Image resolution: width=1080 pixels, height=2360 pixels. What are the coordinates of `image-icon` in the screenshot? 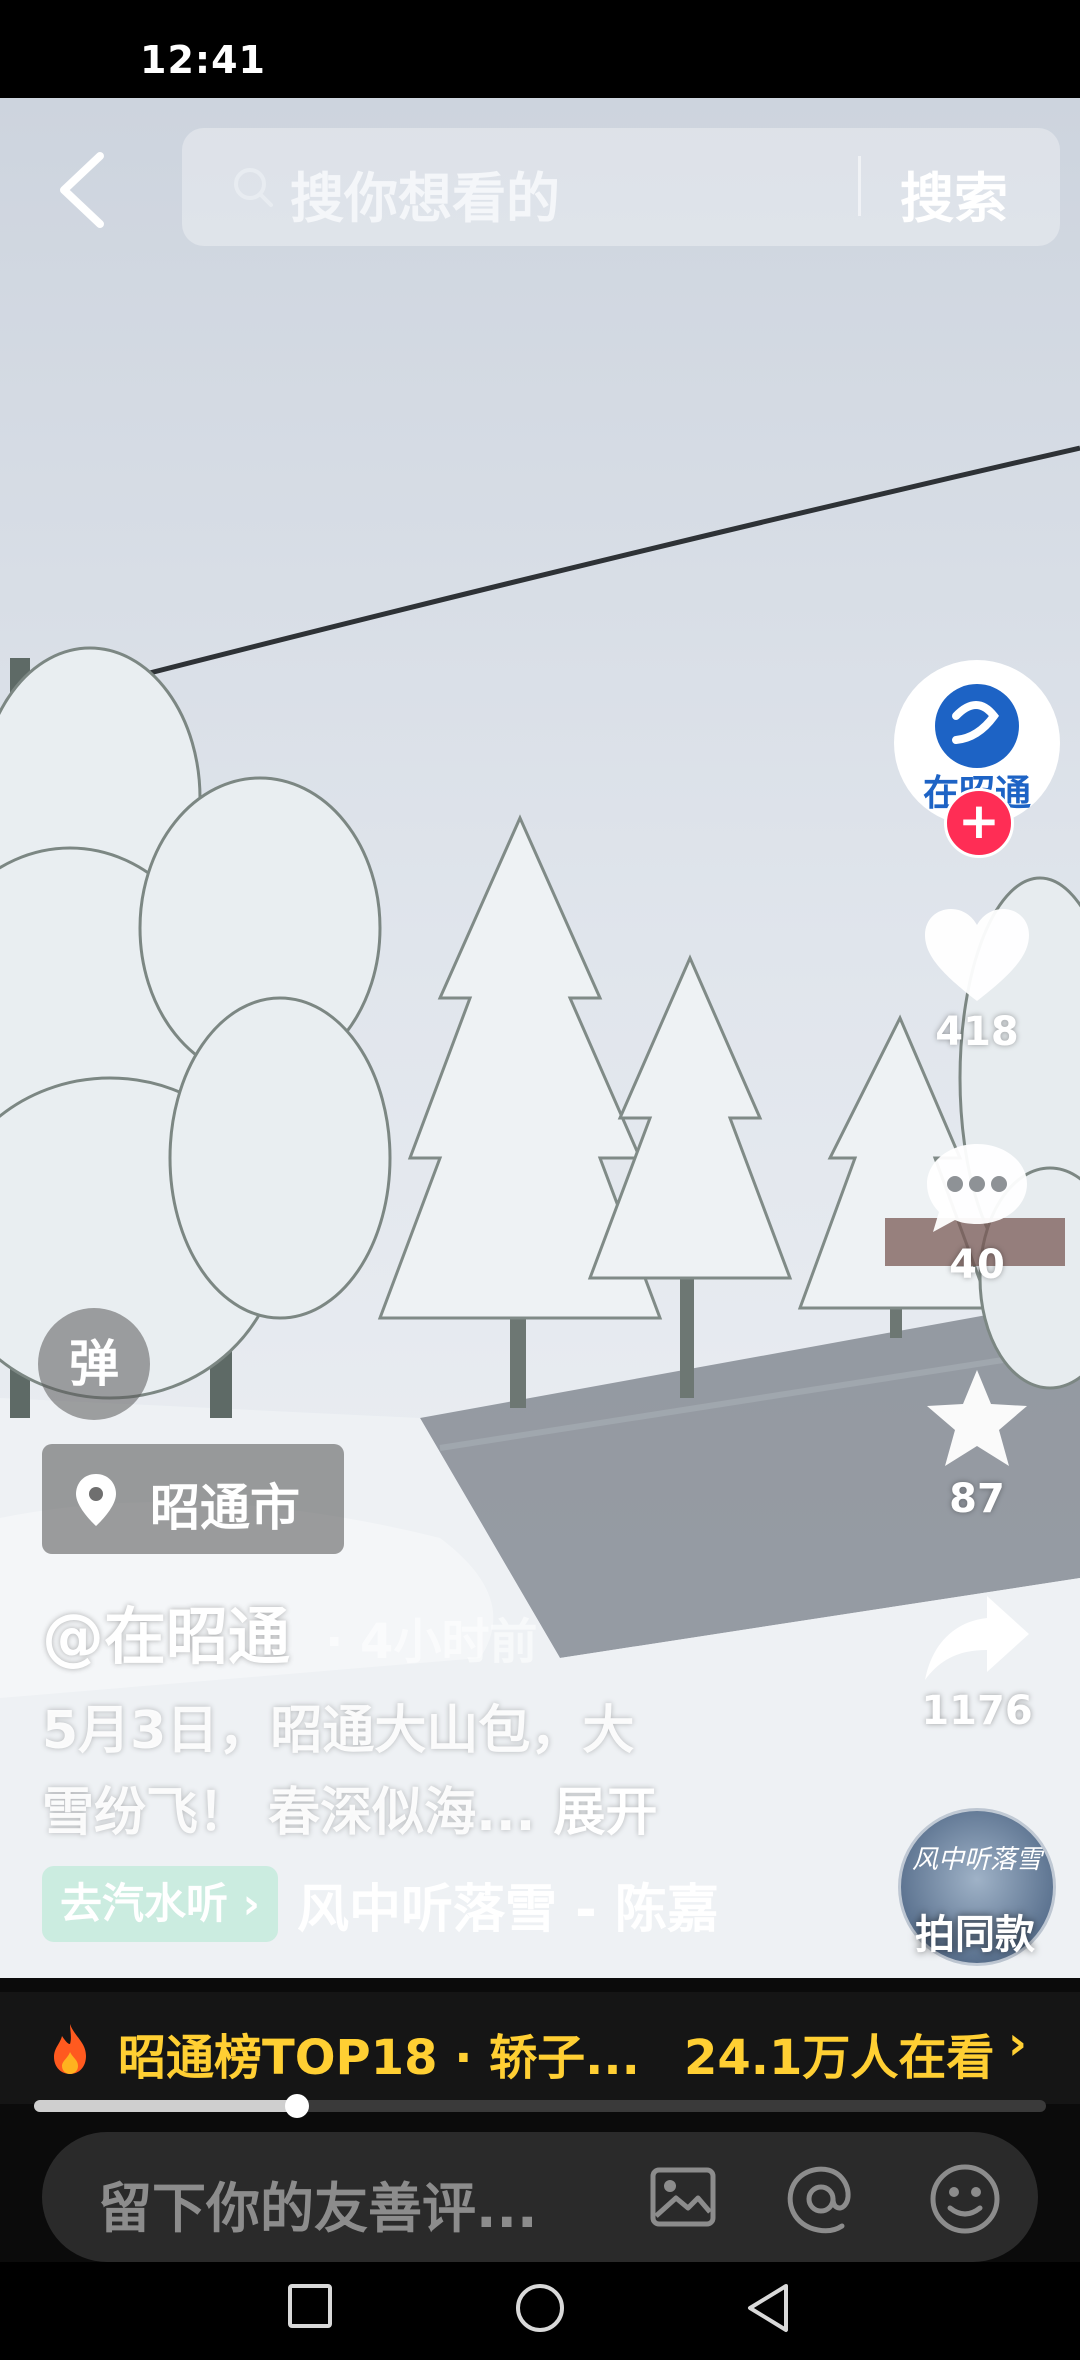 It's located at (683, 2197).